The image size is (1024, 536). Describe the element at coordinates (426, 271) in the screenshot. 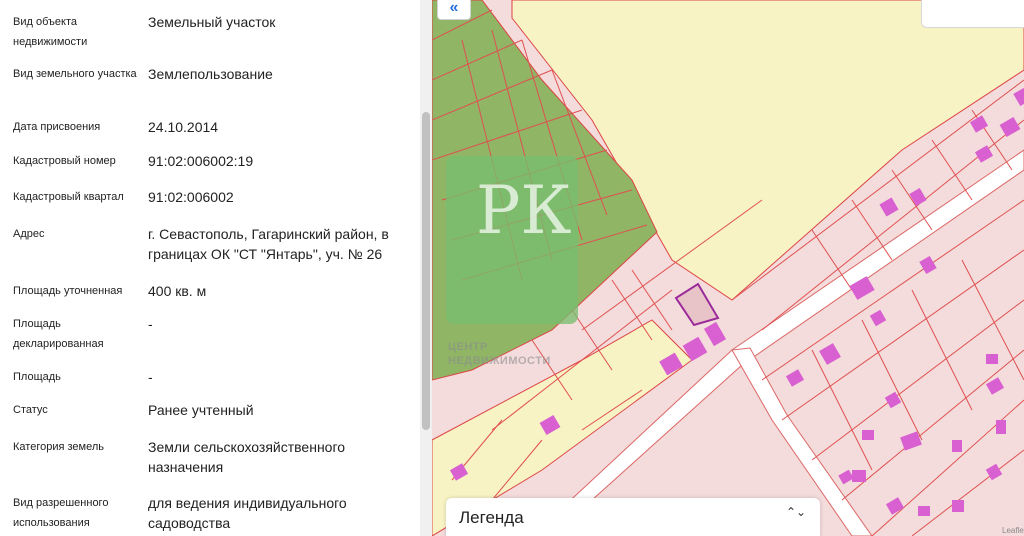

I see `scrollbar-thumb` at that location.